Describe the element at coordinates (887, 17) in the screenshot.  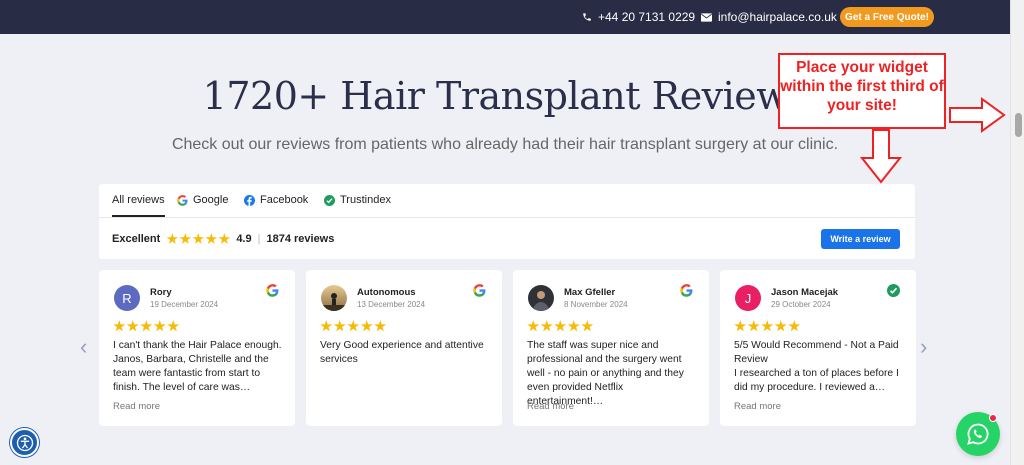
I see `free-quote-button: Get a Free Quote!` at that location.